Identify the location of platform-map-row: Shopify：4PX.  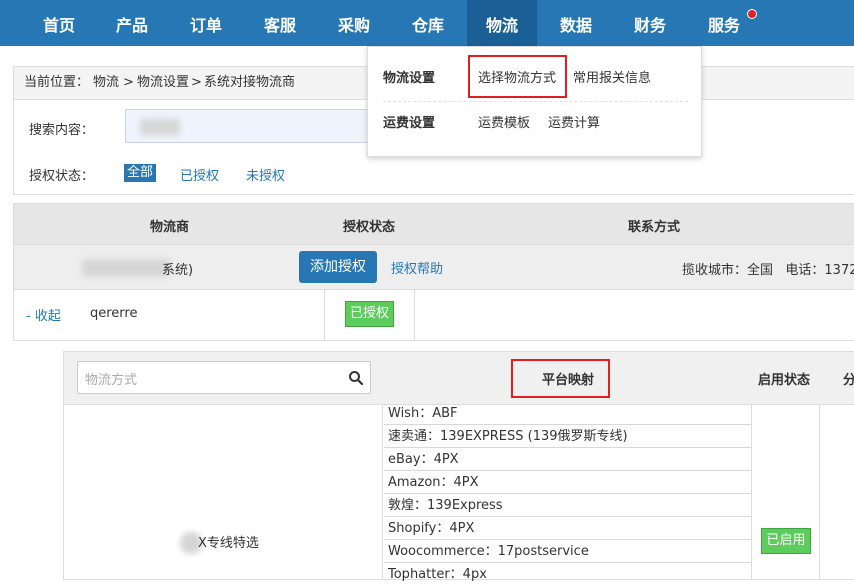
(567, 529).